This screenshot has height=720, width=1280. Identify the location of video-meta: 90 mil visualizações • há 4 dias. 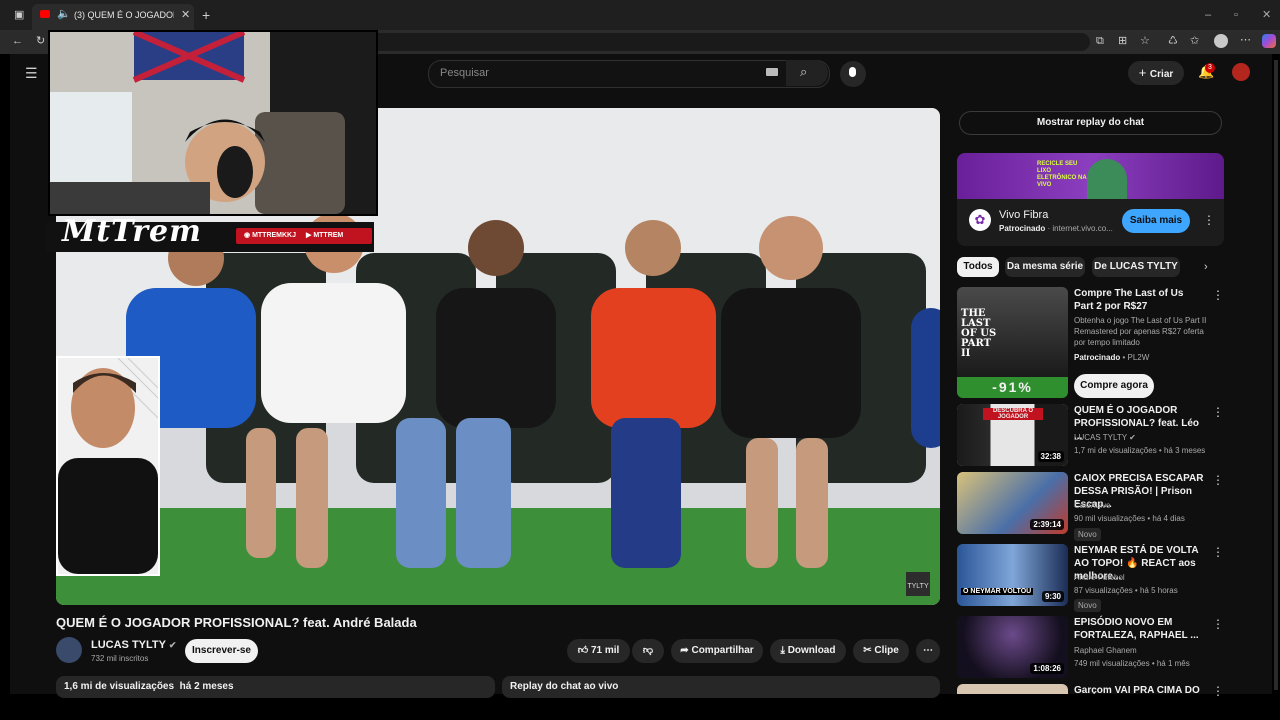
(1129, 518).